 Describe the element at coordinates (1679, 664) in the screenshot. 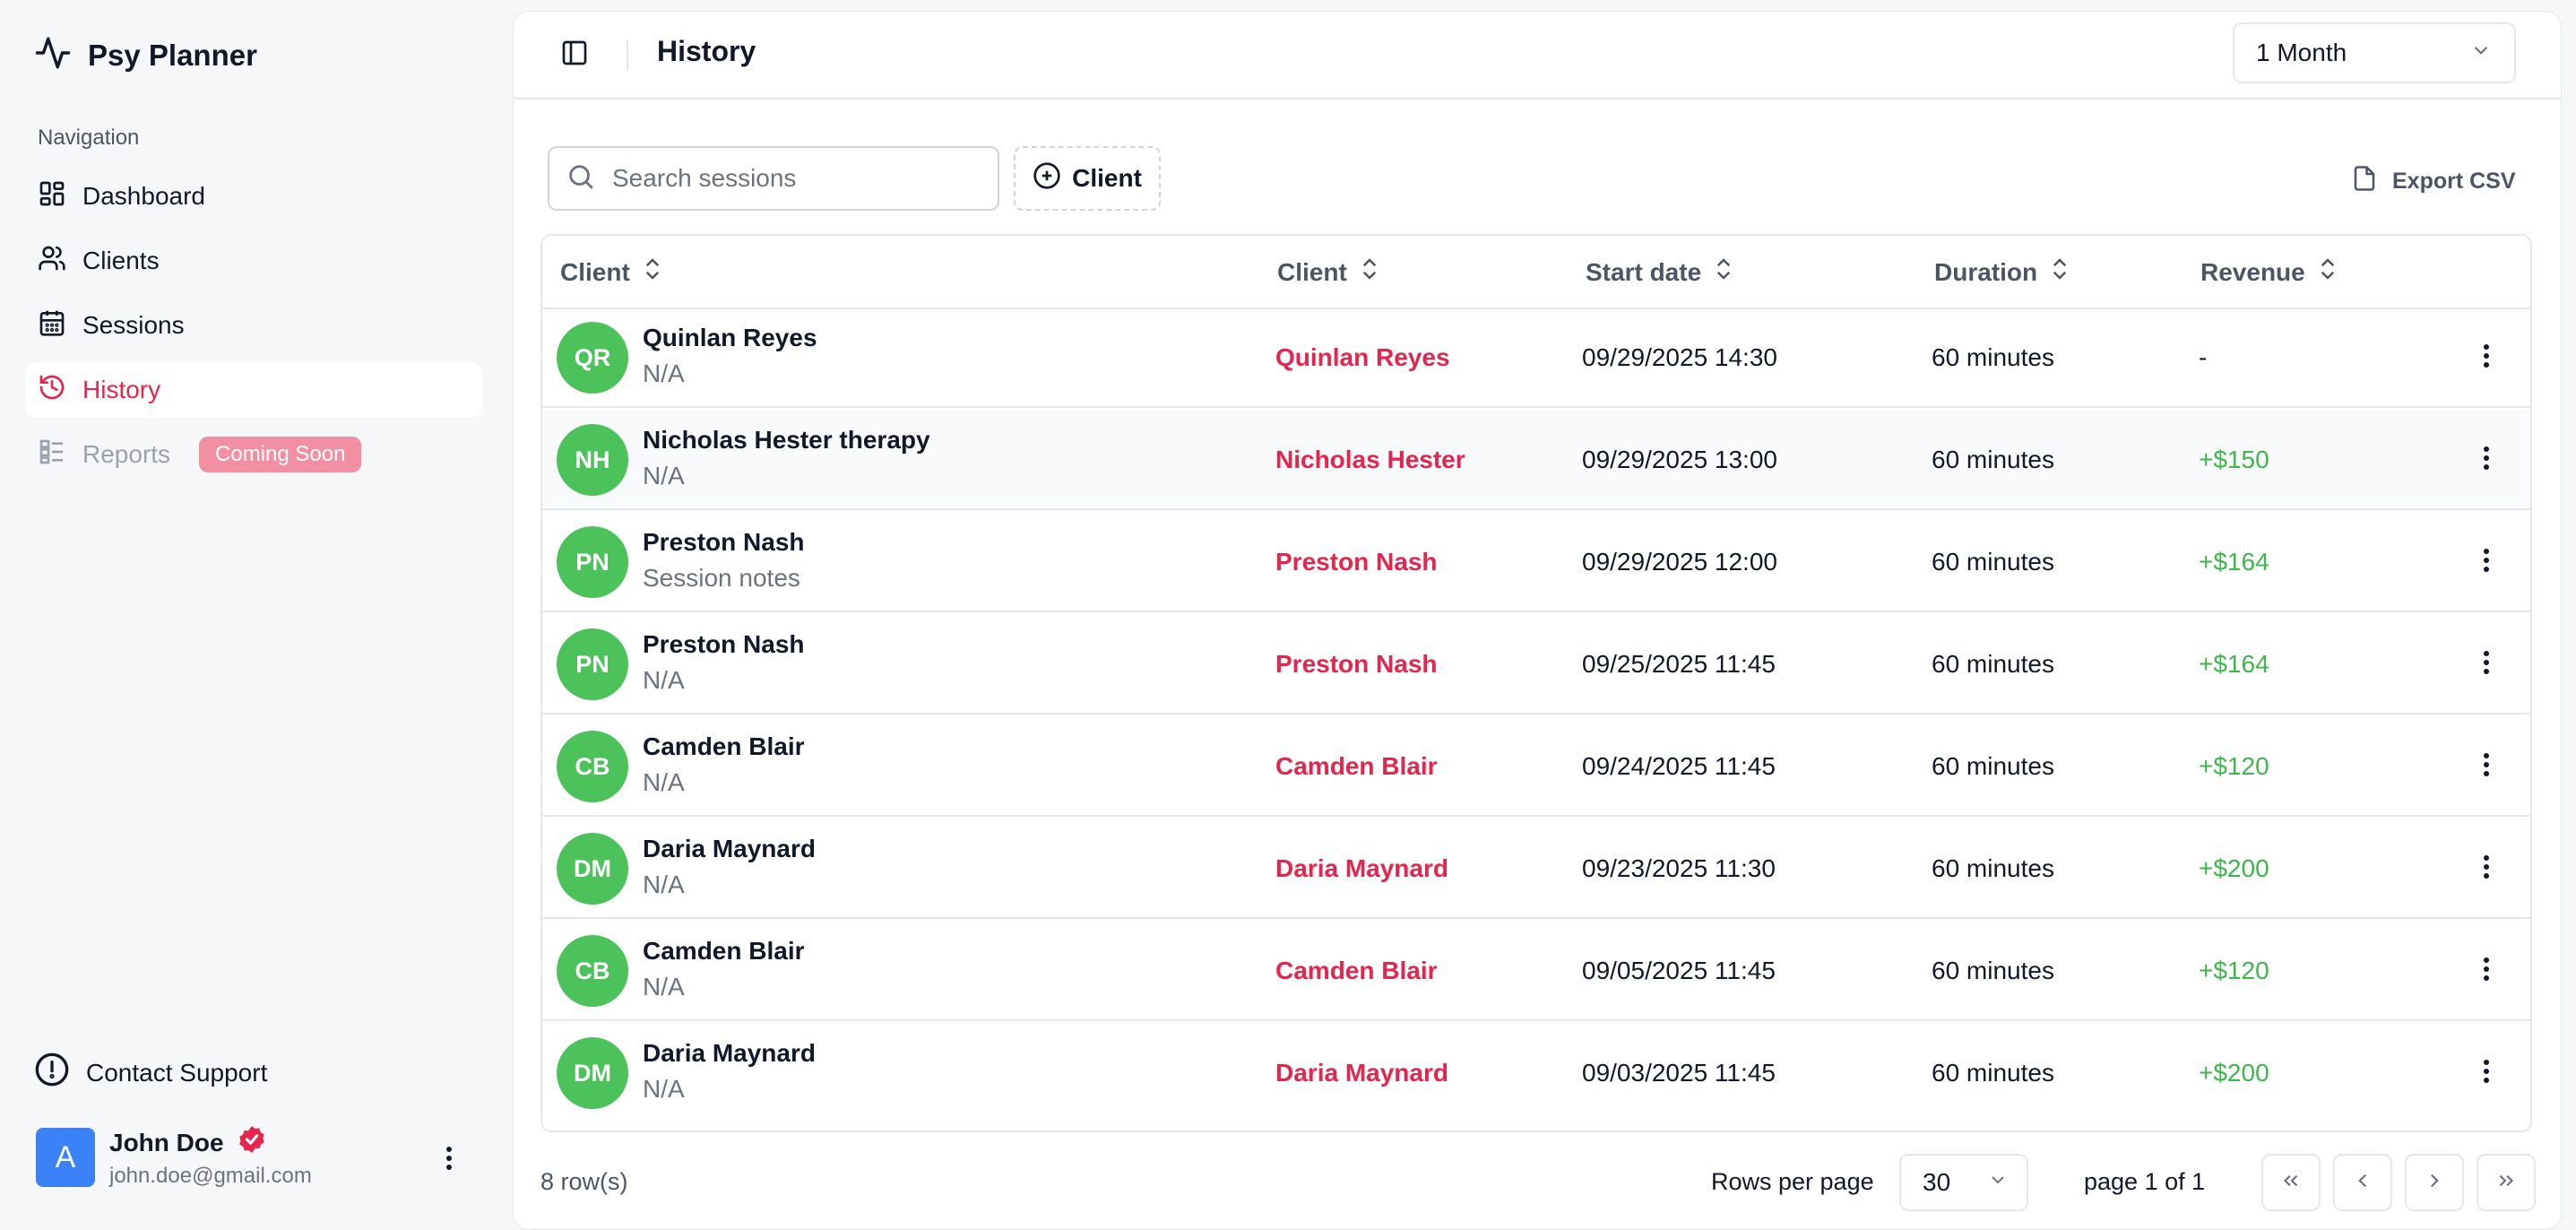

I see `start-date: 09/25/2025 11:45` at that location.